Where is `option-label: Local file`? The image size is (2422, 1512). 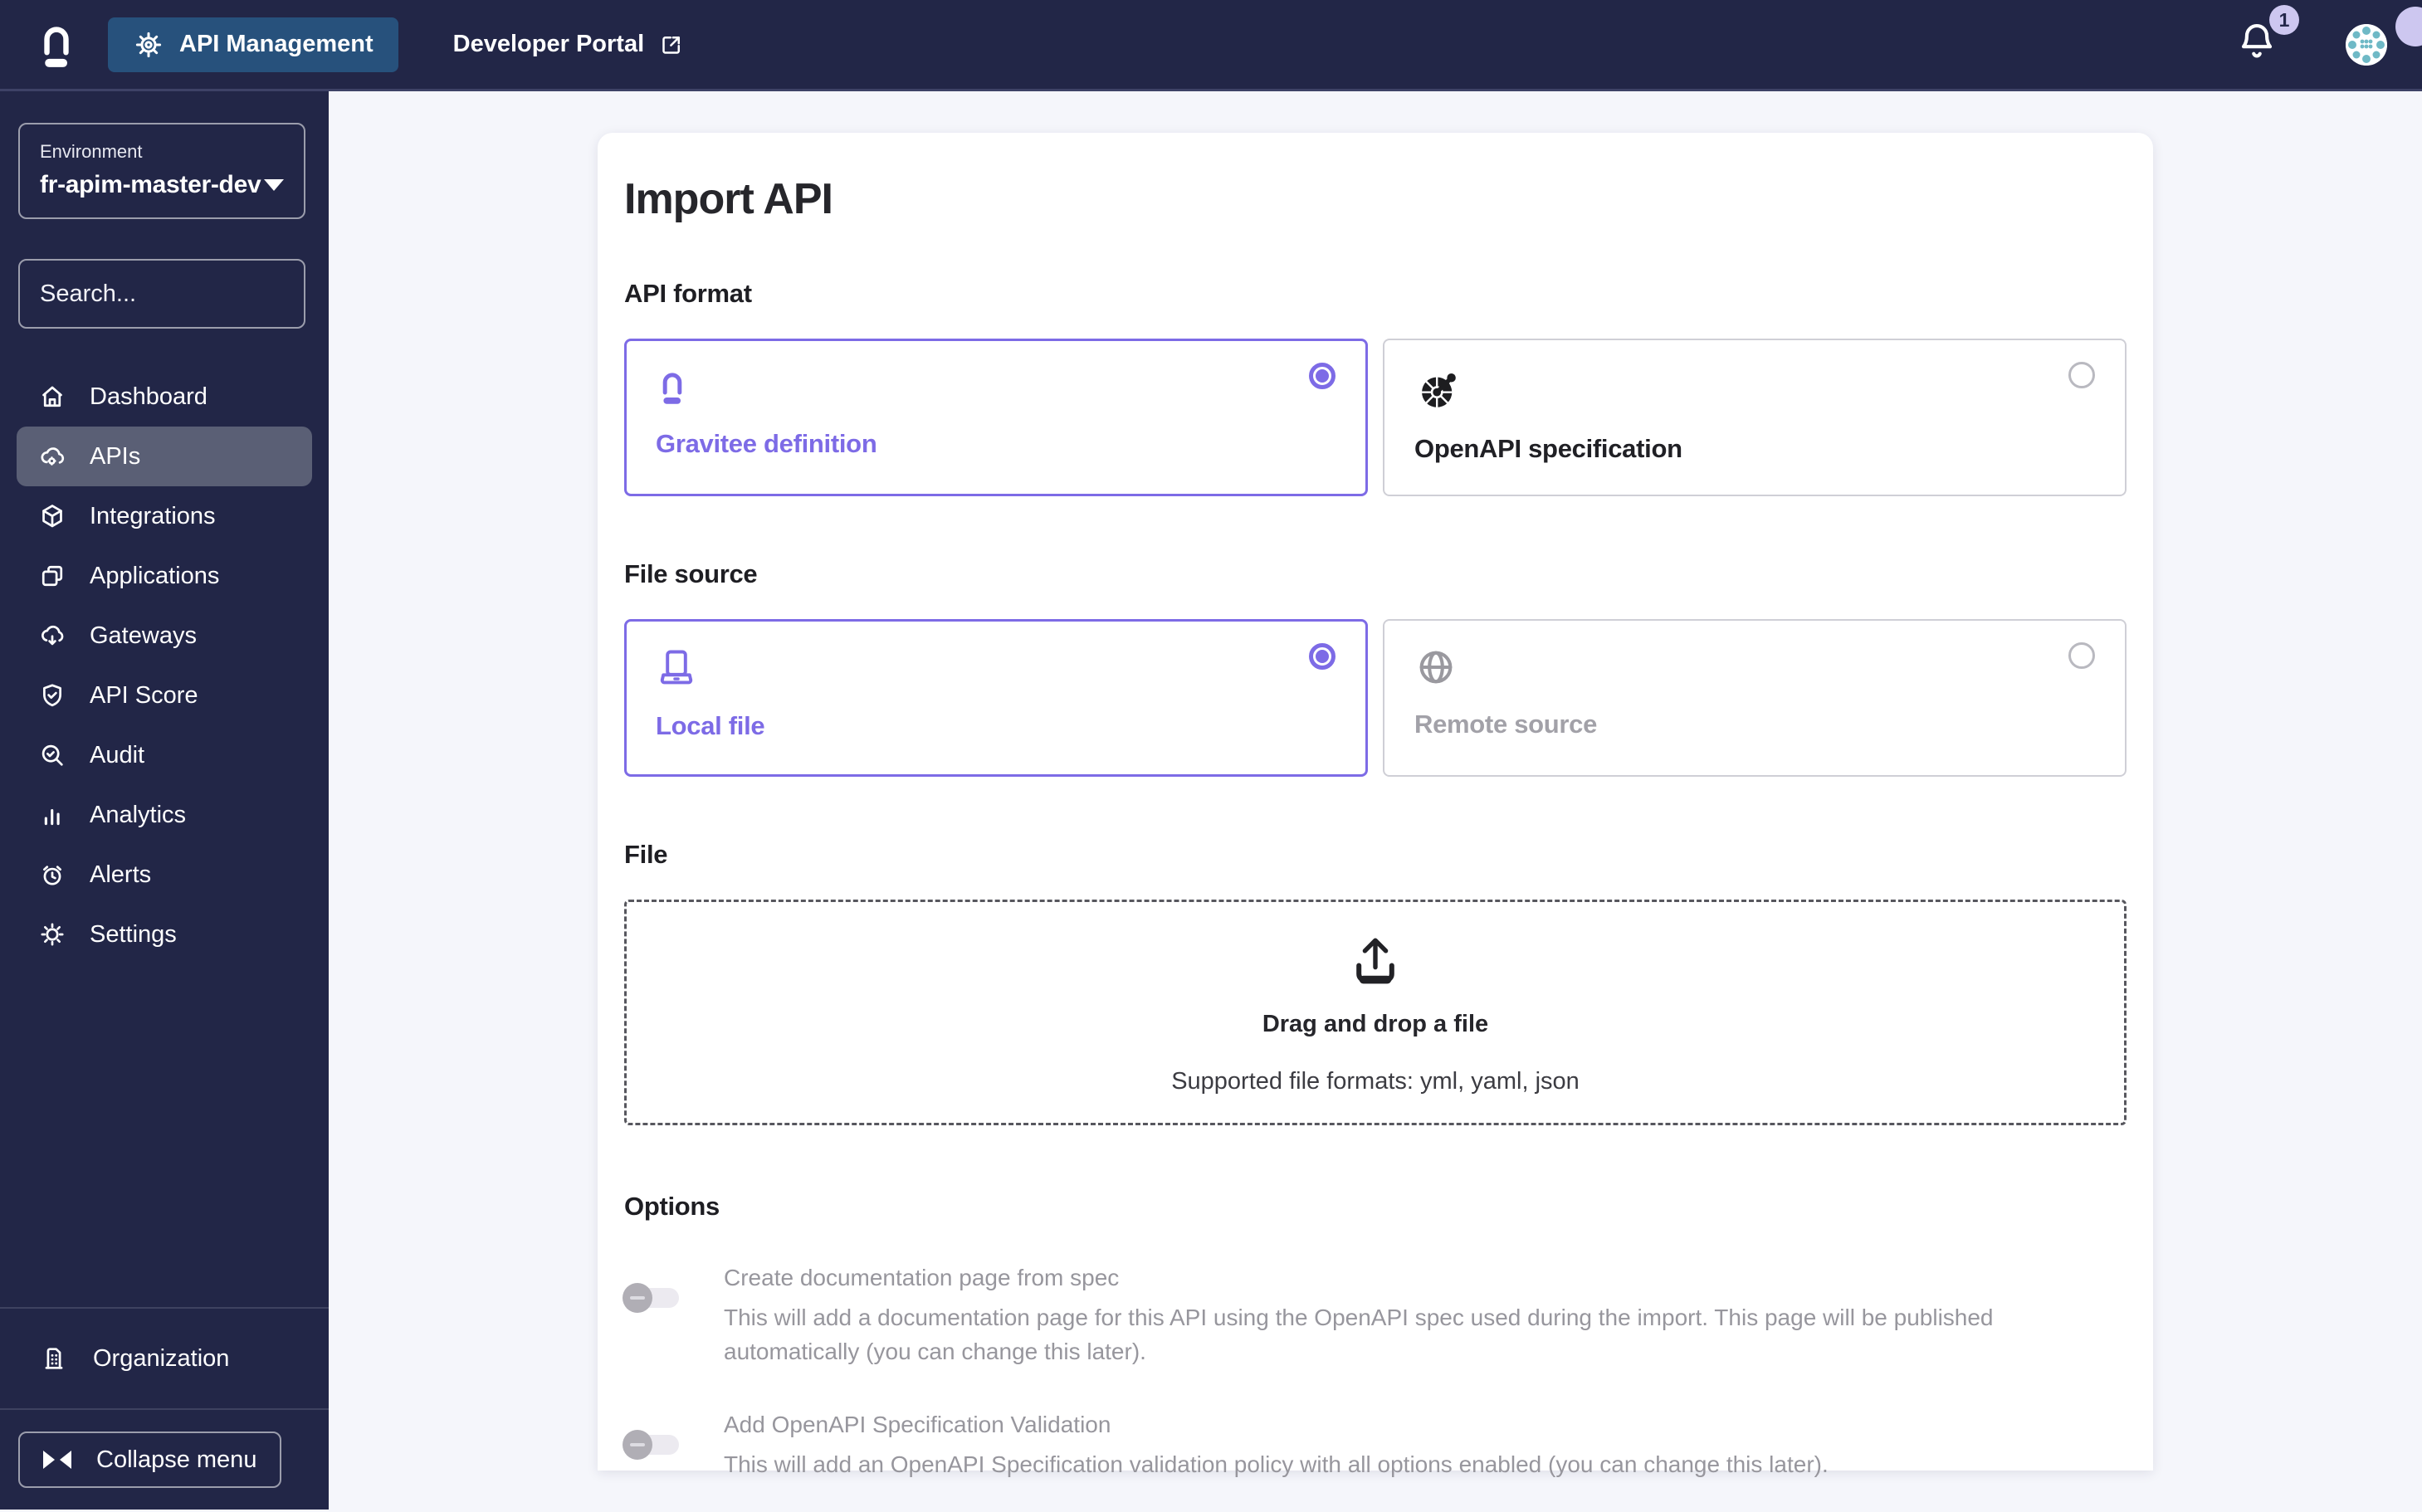
option-label: Local file is located at coordinates (710, 725).